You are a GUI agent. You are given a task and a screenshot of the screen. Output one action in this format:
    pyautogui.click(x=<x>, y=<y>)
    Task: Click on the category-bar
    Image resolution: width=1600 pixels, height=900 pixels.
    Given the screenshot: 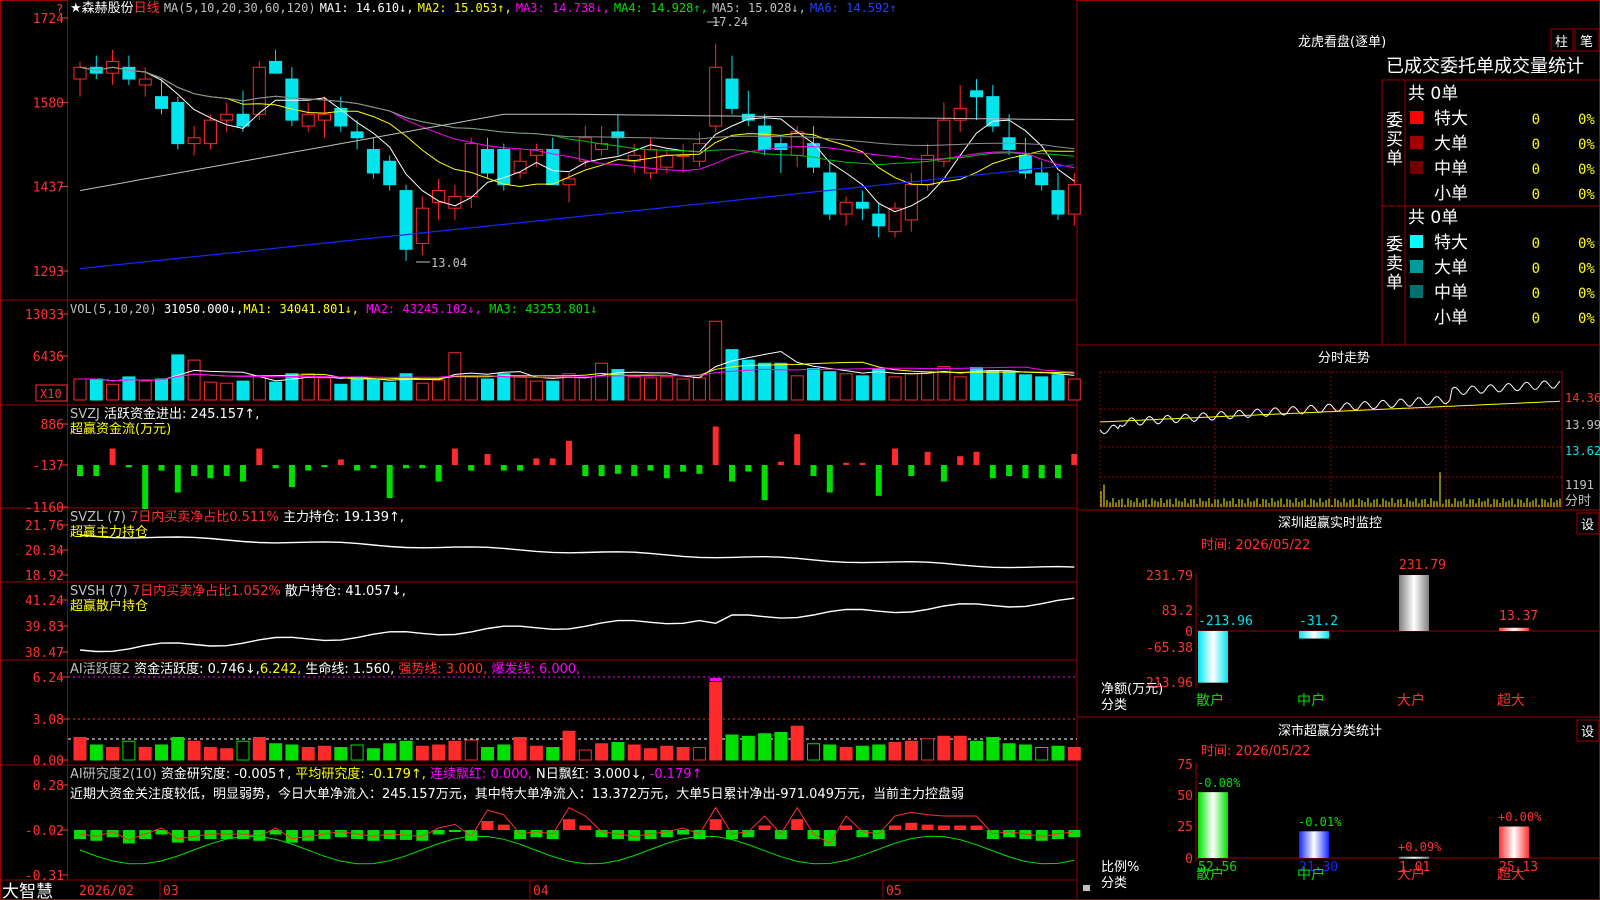 What is the action you would take?
    pyautogui.click(x=1213, y=825)
    